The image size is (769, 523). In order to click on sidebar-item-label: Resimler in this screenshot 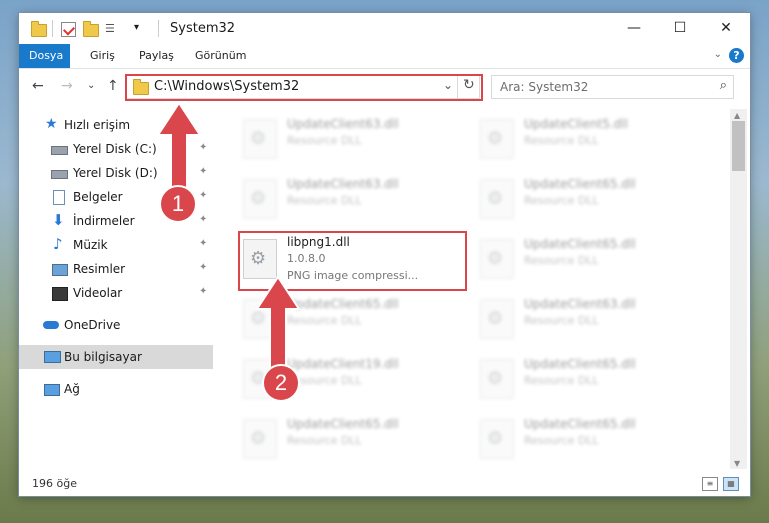, I will do `click(99, 269)`.